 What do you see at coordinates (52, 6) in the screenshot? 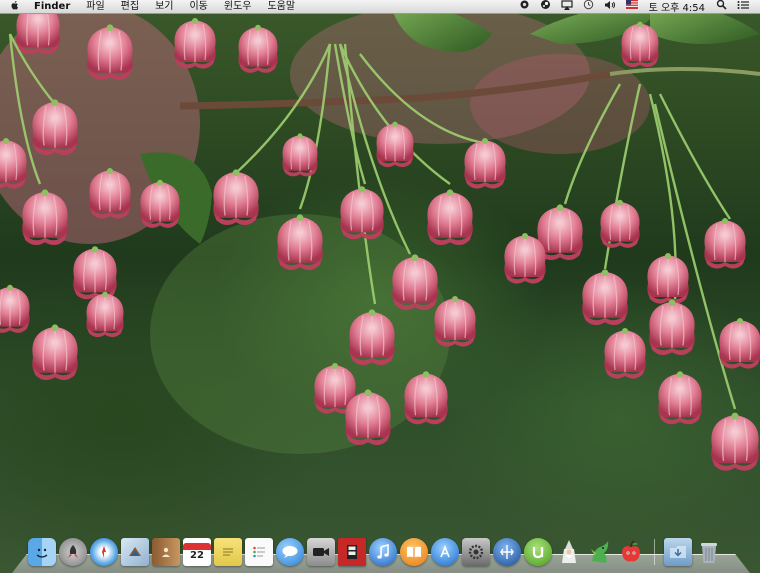
I see `finder-menu: Finder` at bounding box center [52, 6].